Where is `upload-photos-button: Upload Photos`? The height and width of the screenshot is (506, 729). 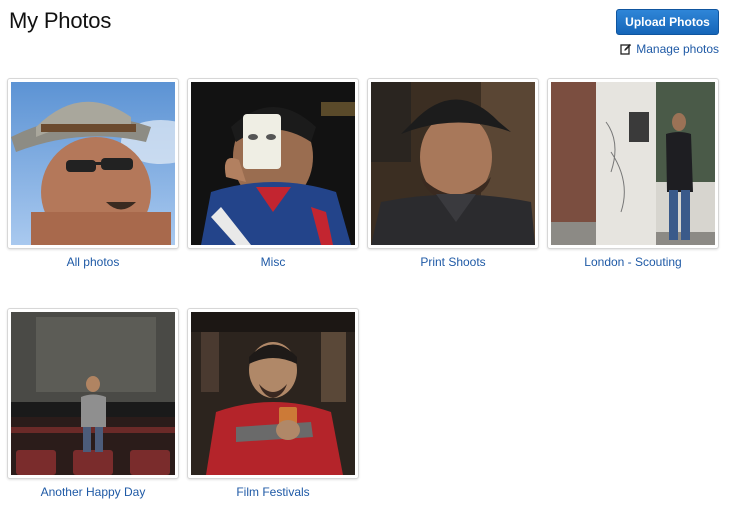 upload-photos-button: Upload Photos is located at coordinates (667, 22).